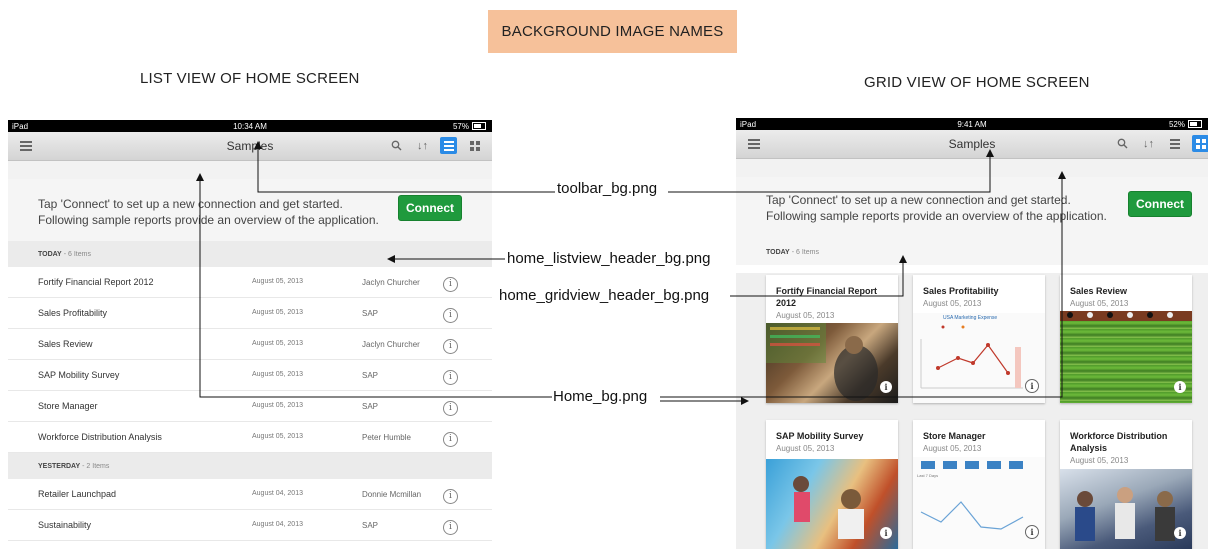 This screenshot has height=549, width=1208. I want to click on arrow-home-list, so click(374, 285).